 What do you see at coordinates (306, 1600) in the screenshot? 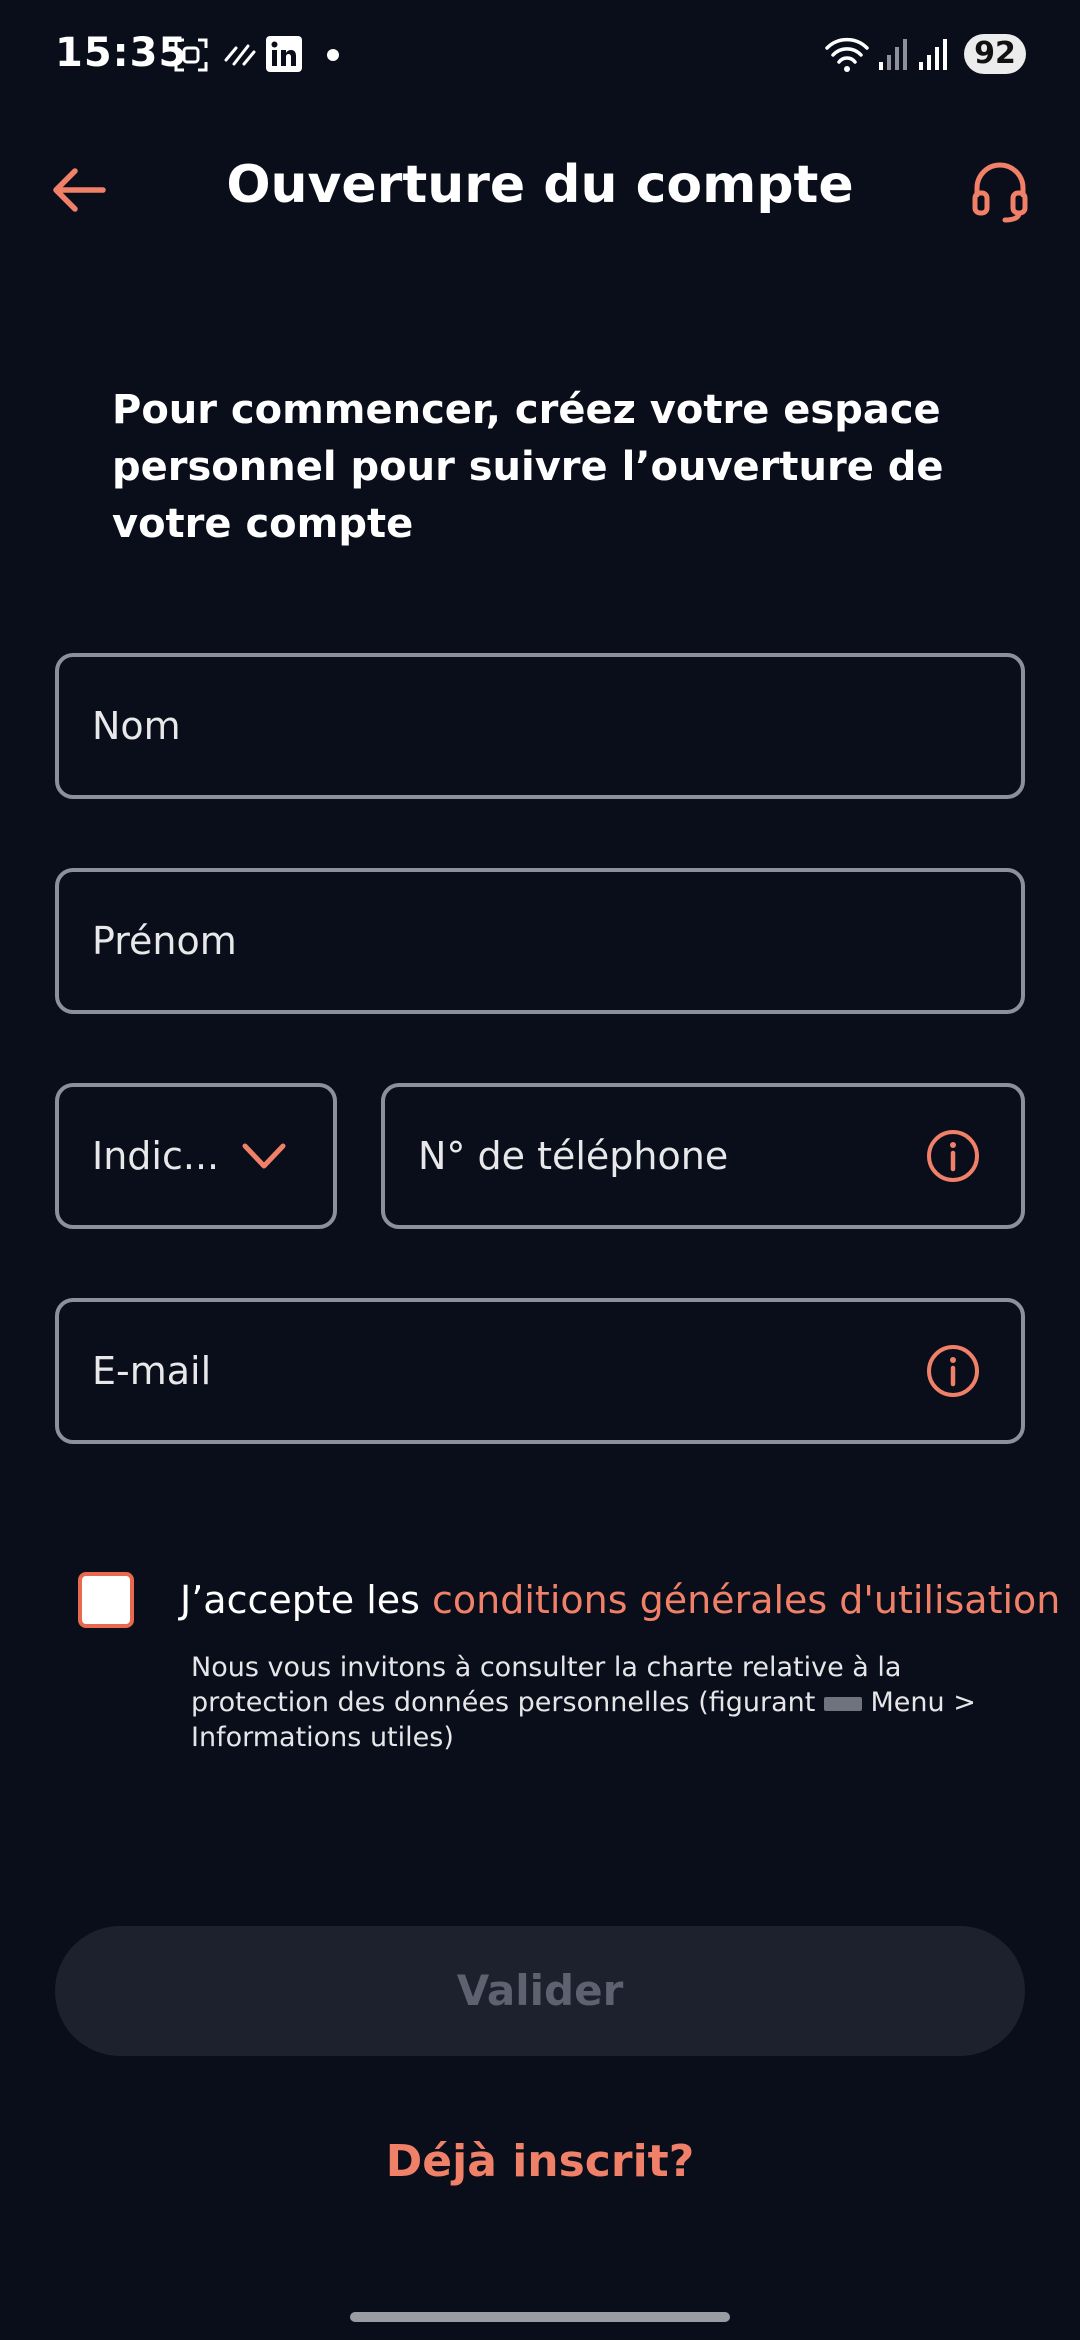
I see `terms-prefix: J’accepte les` at bounding box center [306, 1600].